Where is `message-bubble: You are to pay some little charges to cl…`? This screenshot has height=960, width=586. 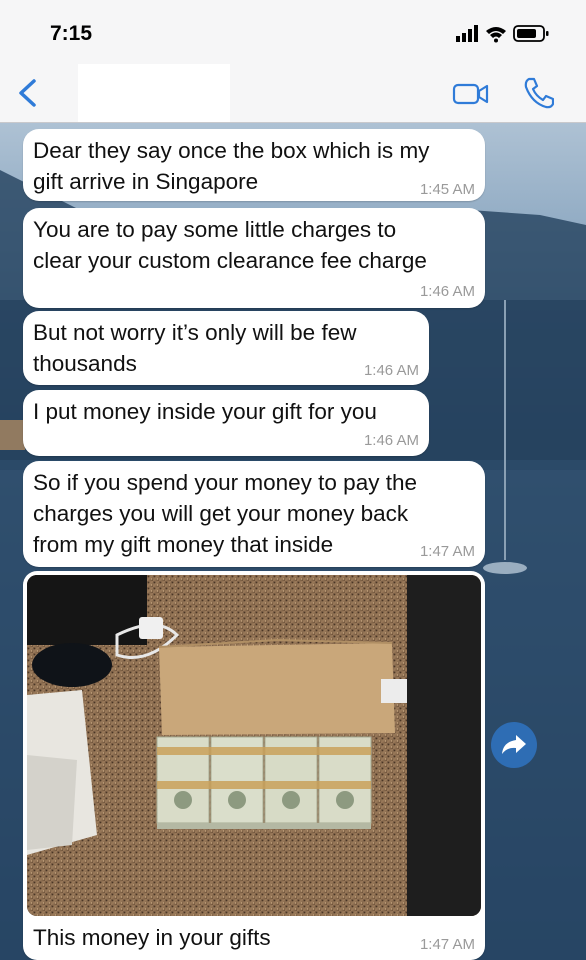
message-bubble: You are to pay some little charges to cl… is located at coordinates (254, 258).